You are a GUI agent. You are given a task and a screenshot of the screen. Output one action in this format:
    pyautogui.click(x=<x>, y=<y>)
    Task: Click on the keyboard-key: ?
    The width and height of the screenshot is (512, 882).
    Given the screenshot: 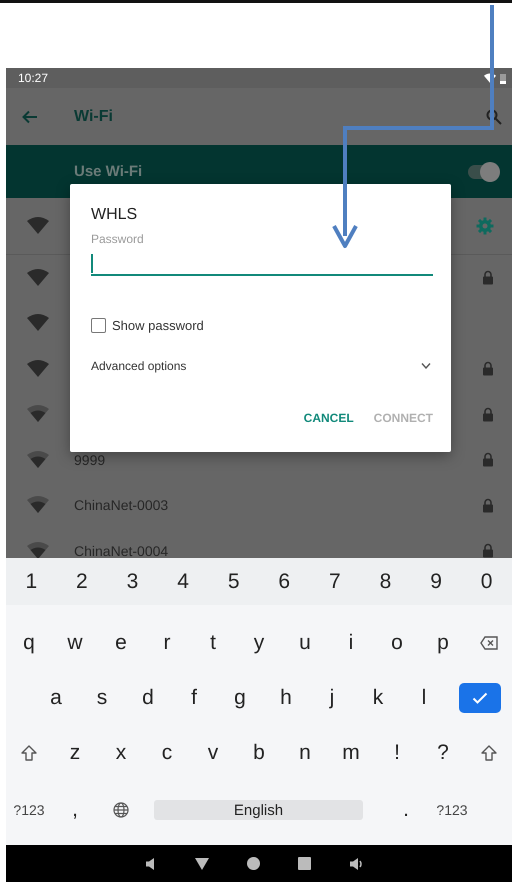 What is the action you would take?
    pyautogui.click(x=443, y=752)
    